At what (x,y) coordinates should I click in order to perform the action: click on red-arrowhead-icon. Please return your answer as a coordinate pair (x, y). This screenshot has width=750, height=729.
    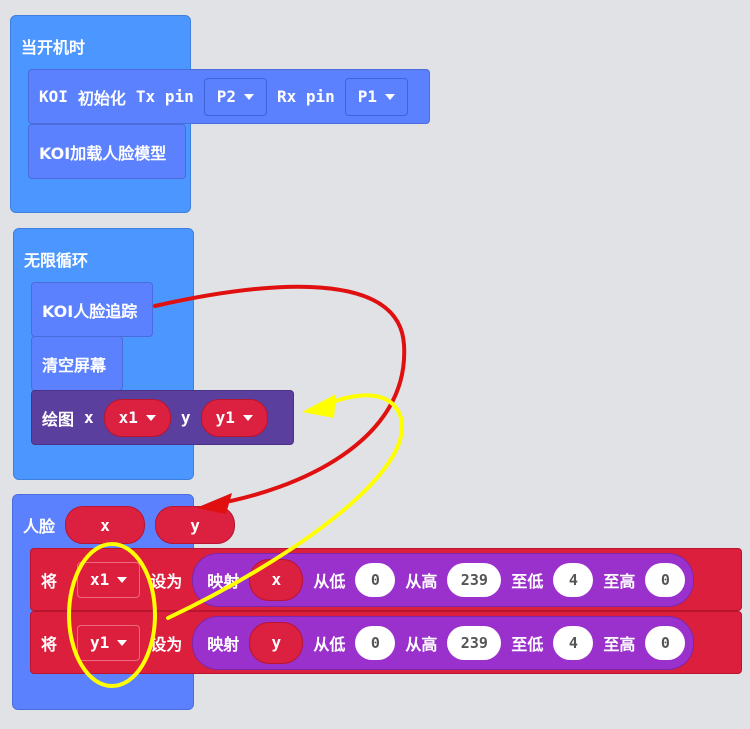
    Looking at the image, I should click on (214, 503).